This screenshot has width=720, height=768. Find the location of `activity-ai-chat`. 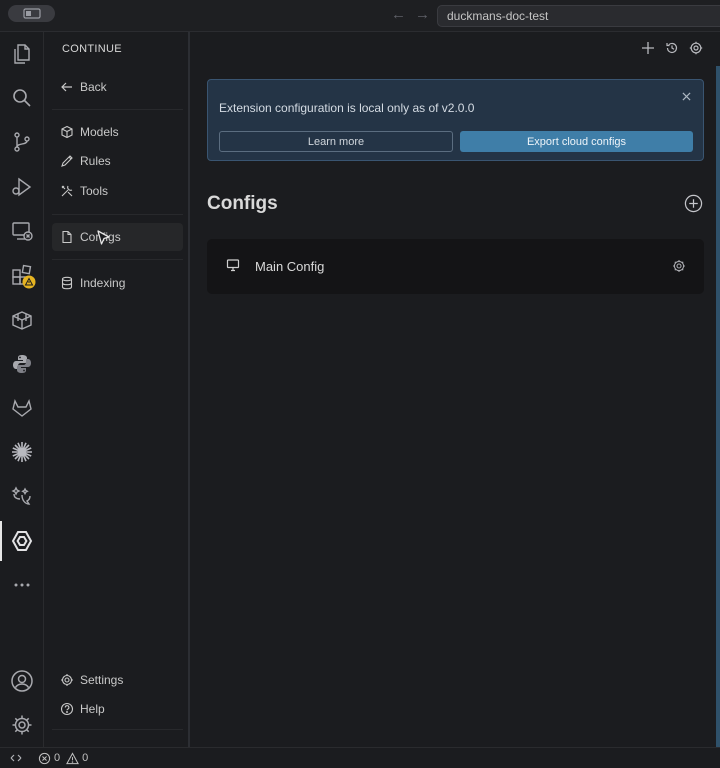

activity-ai-chat is located at coordinates (22, 497).